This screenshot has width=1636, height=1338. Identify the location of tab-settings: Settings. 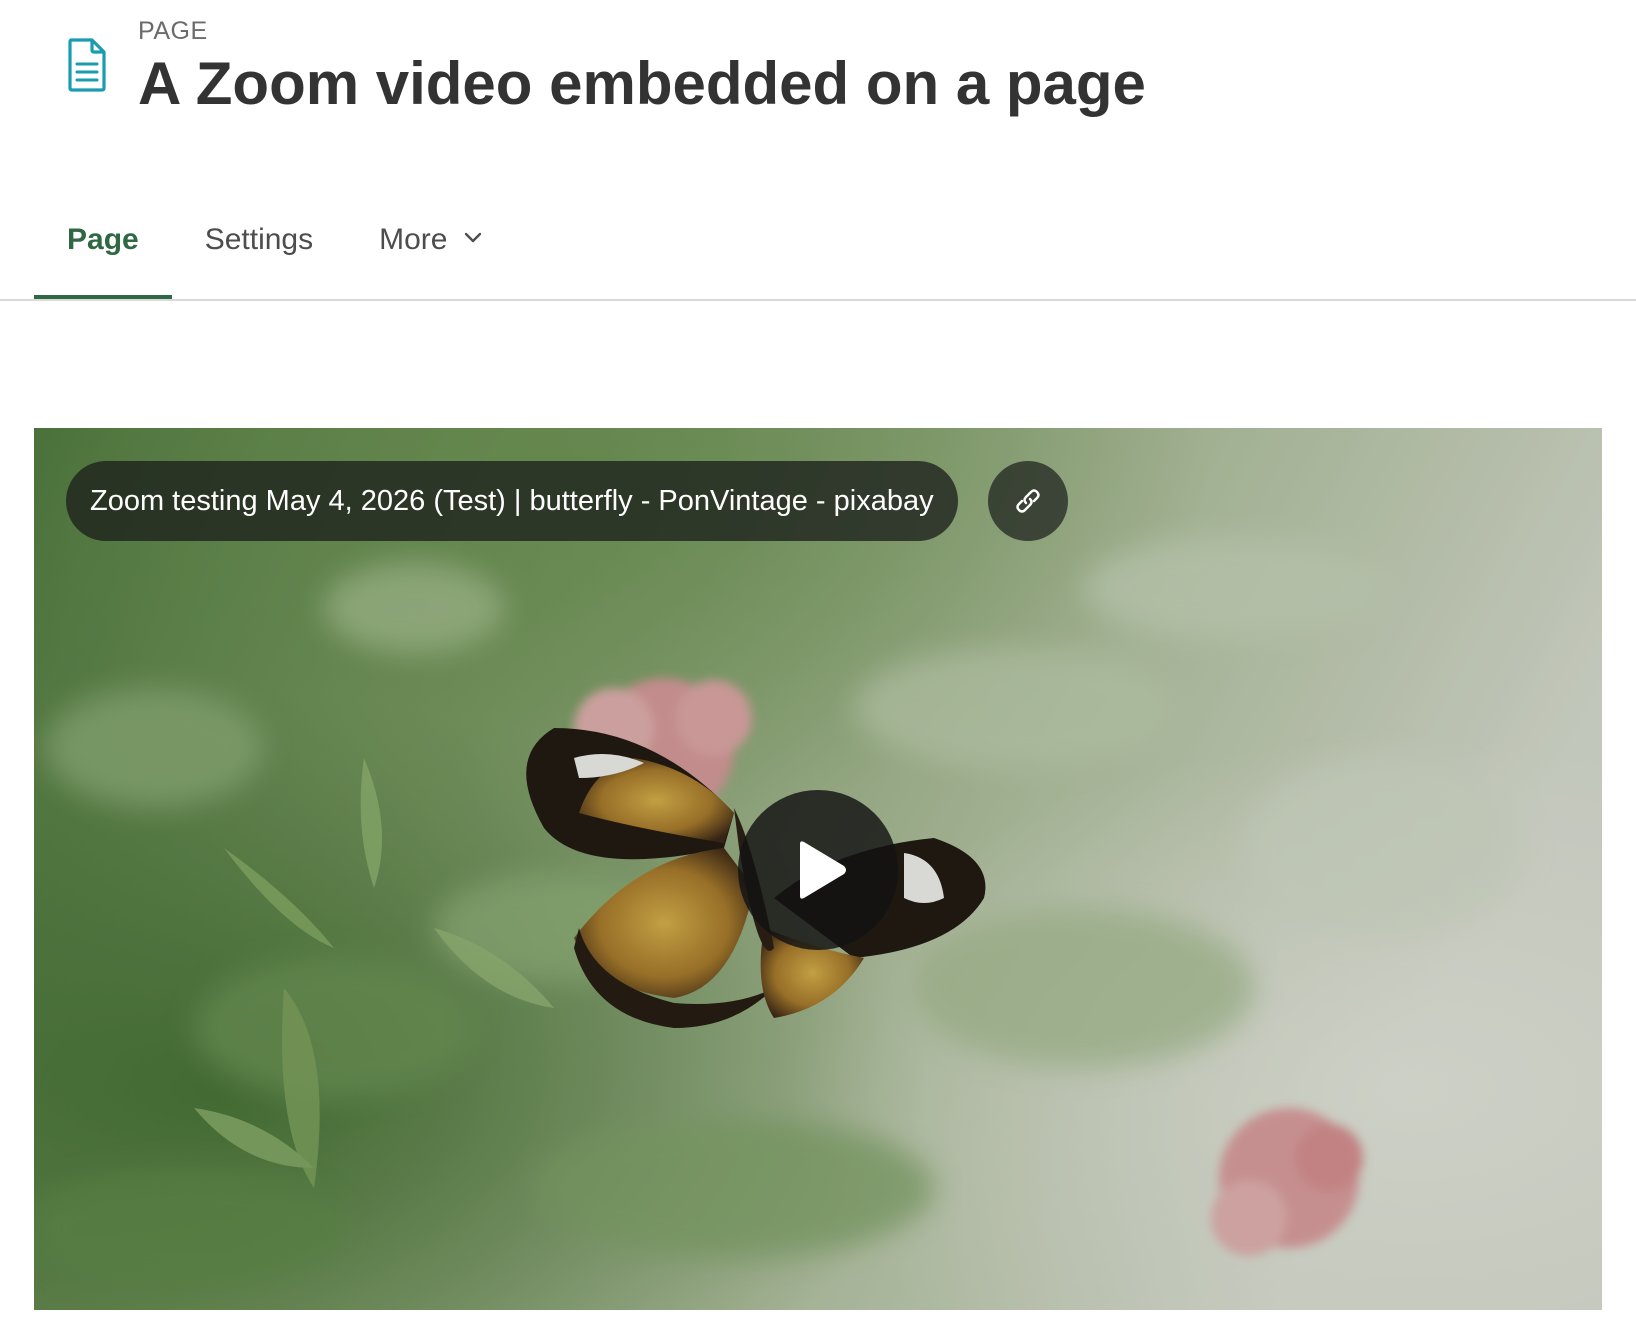
(259, 250).